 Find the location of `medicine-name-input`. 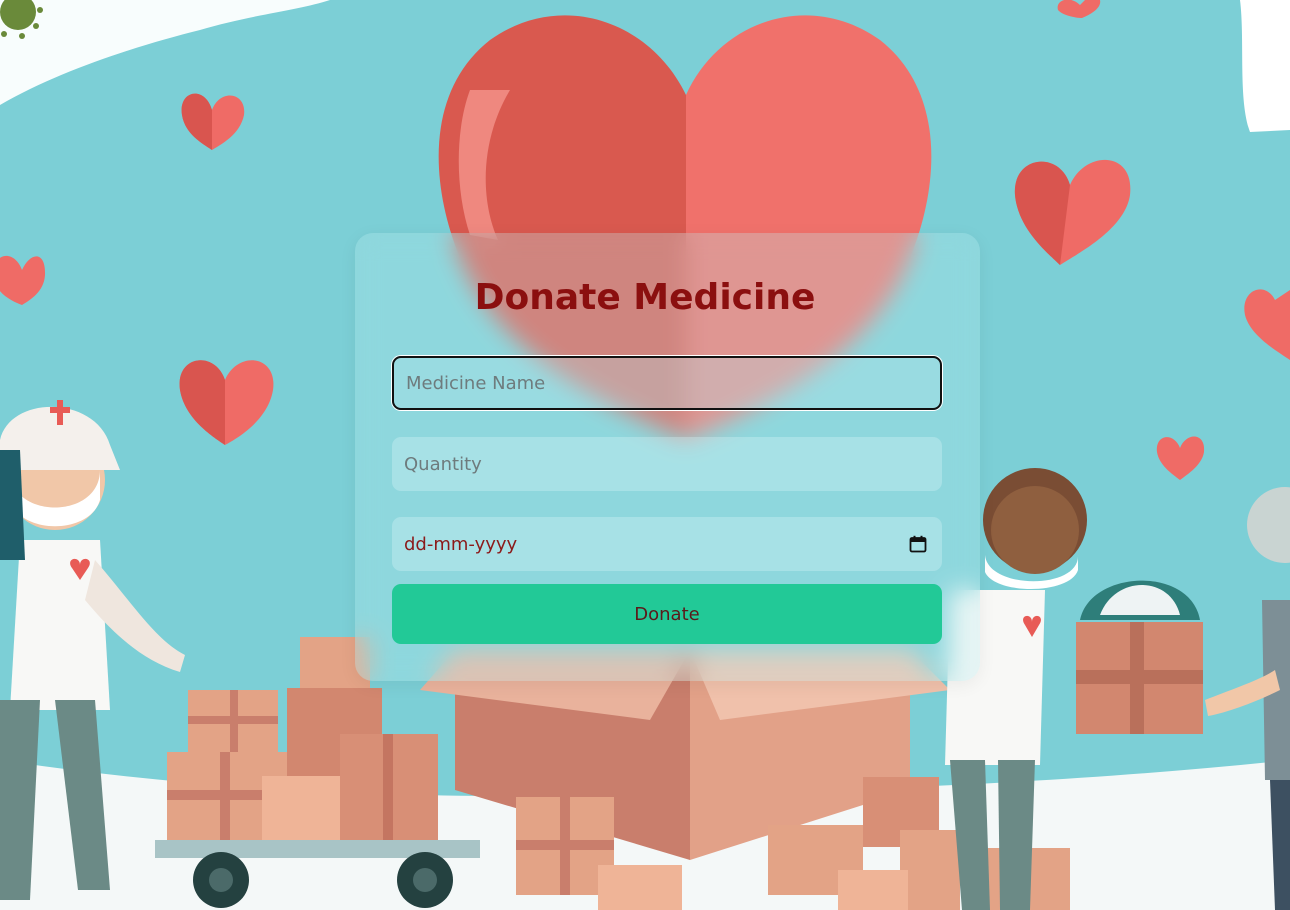

medicine-name-input is located at coordinates (667, 383).